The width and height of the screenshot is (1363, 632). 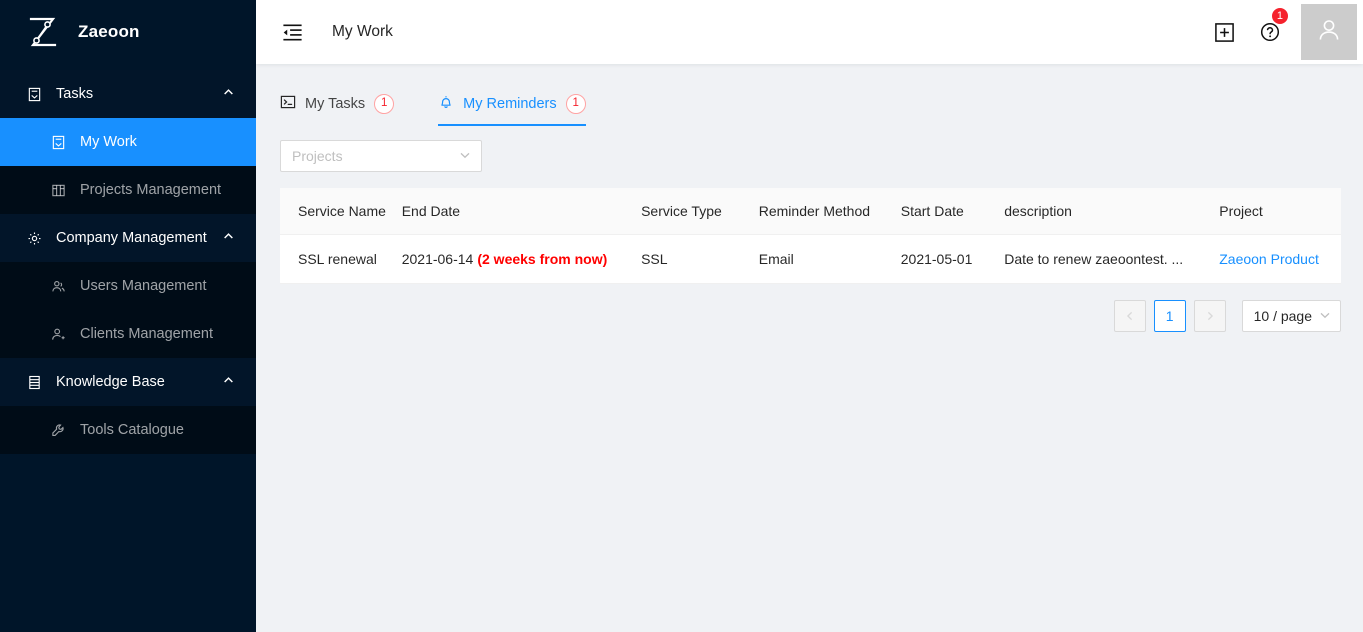 What do you see at coordinates (809, 149) in the screenshot?
I see `filter-bar: Projects` at bounding box center [809, 149].